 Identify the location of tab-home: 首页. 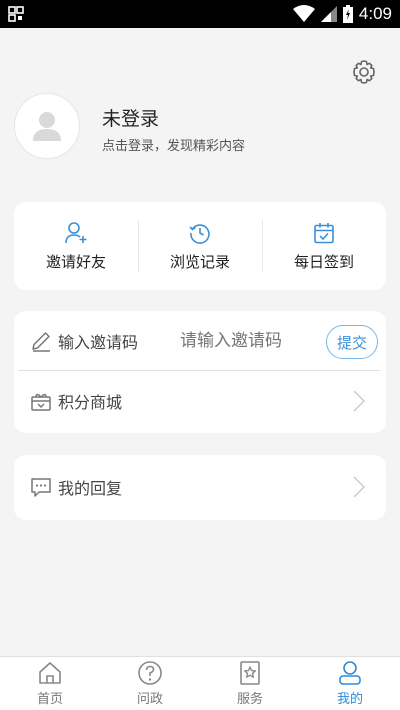
(50, 683).